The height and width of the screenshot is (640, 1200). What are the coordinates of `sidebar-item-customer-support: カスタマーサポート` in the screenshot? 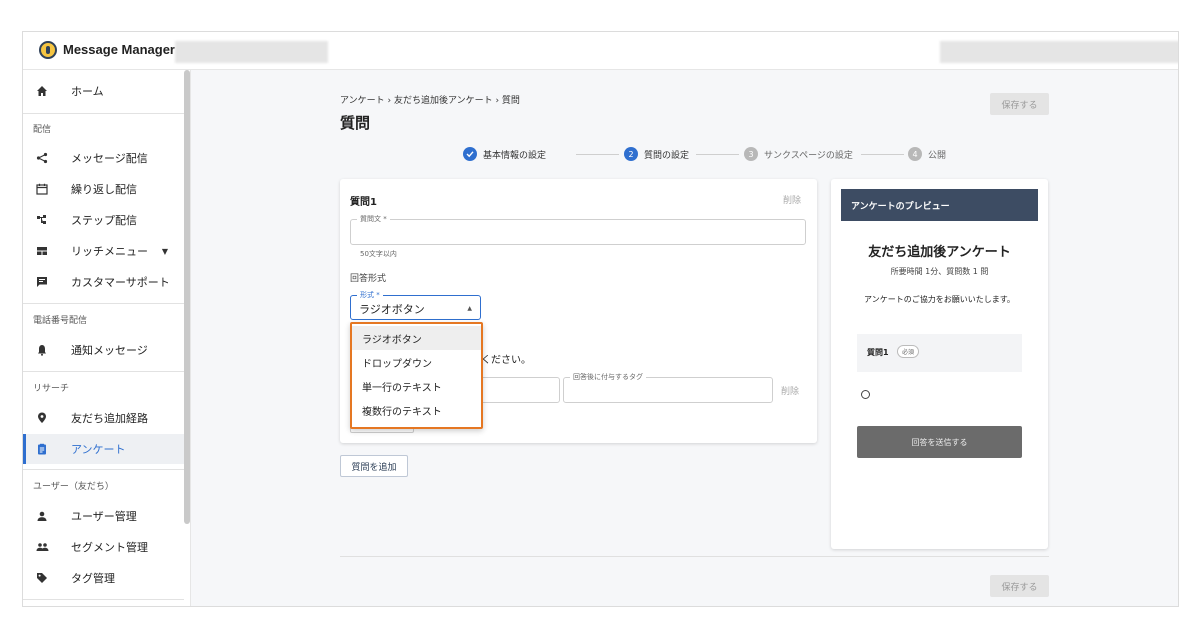 It's located at (103, 282).